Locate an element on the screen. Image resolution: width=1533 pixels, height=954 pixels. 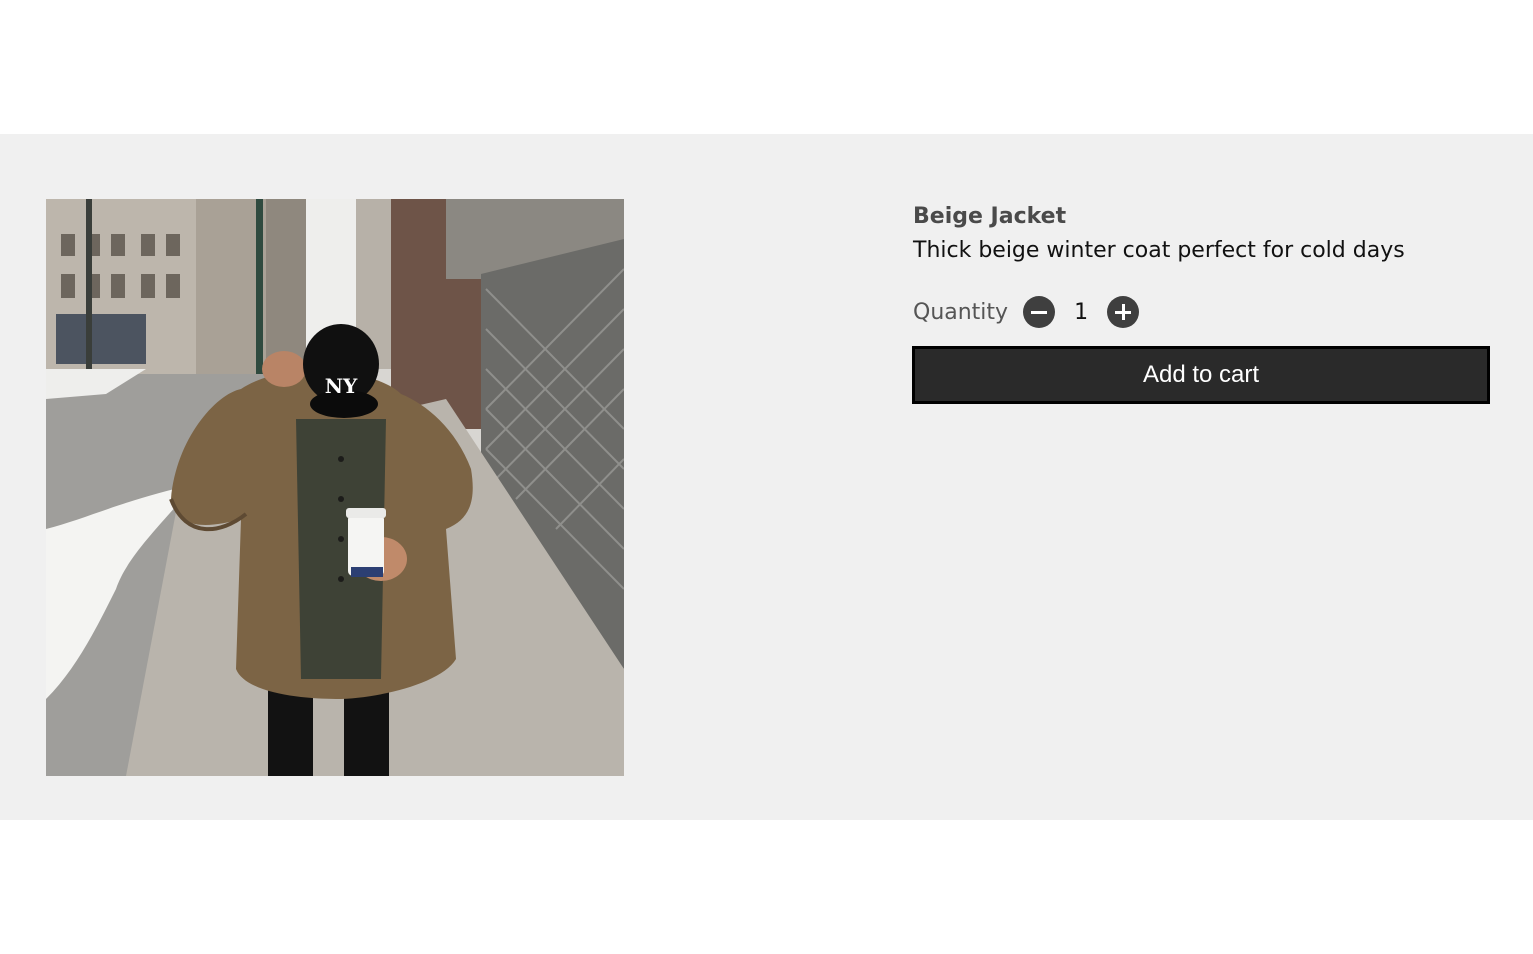
quantity-label: Quantity is located at coordinates (961, 312).